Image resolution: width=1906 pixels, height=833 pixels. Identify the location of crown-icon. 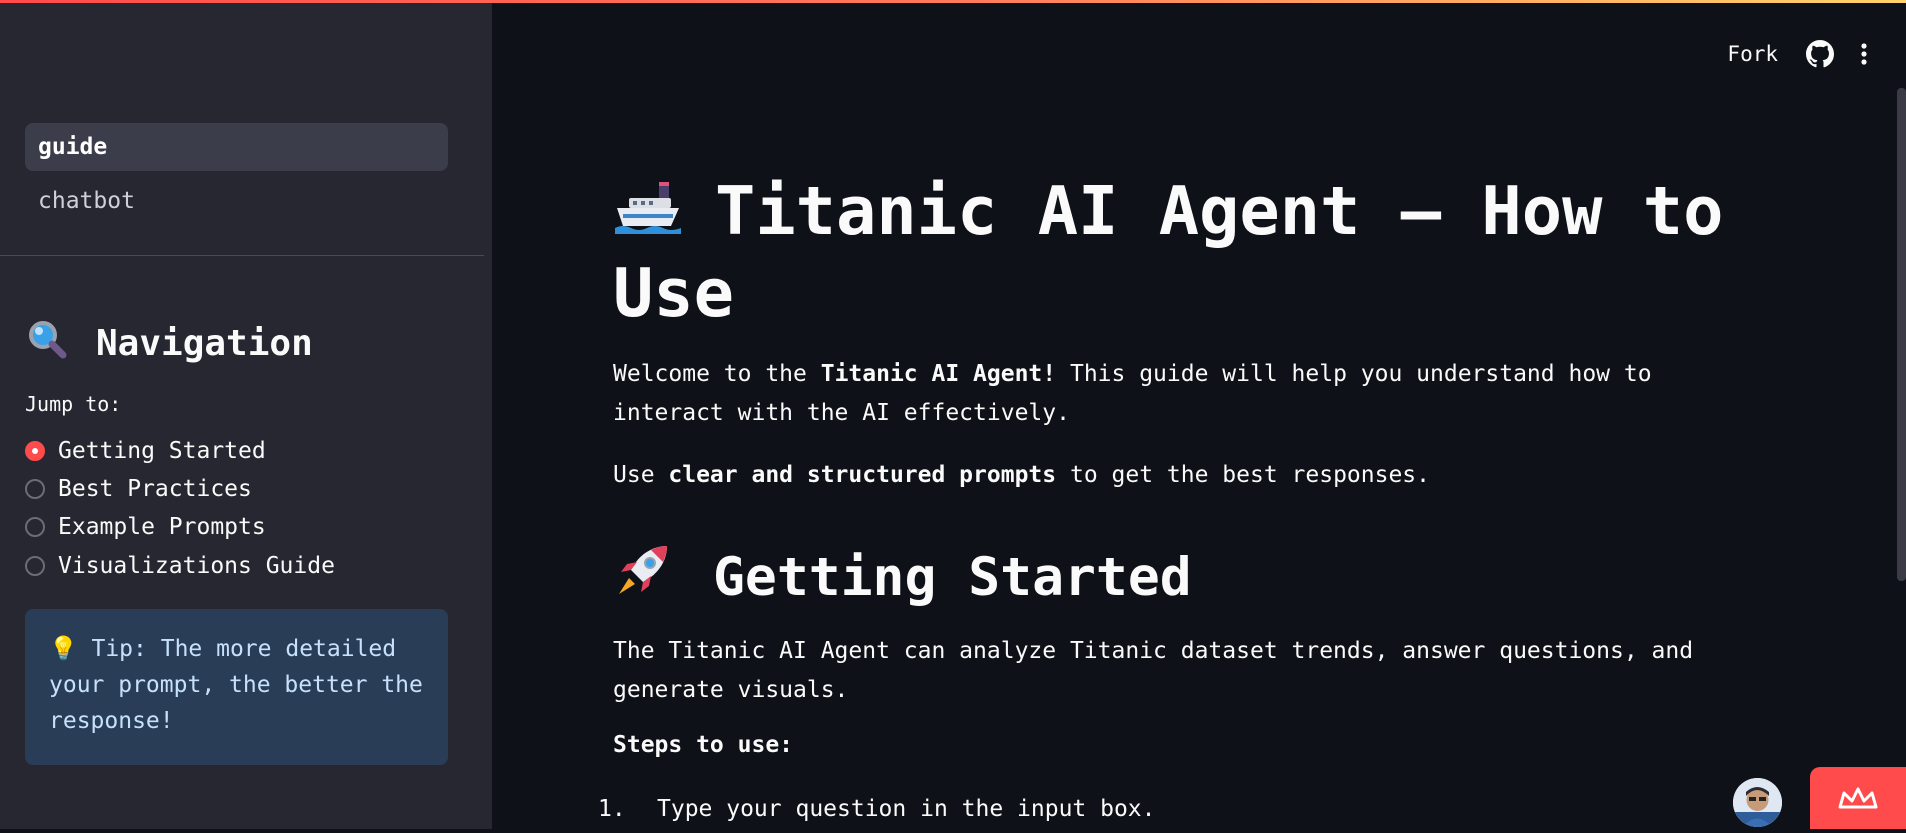
(1858, 798).